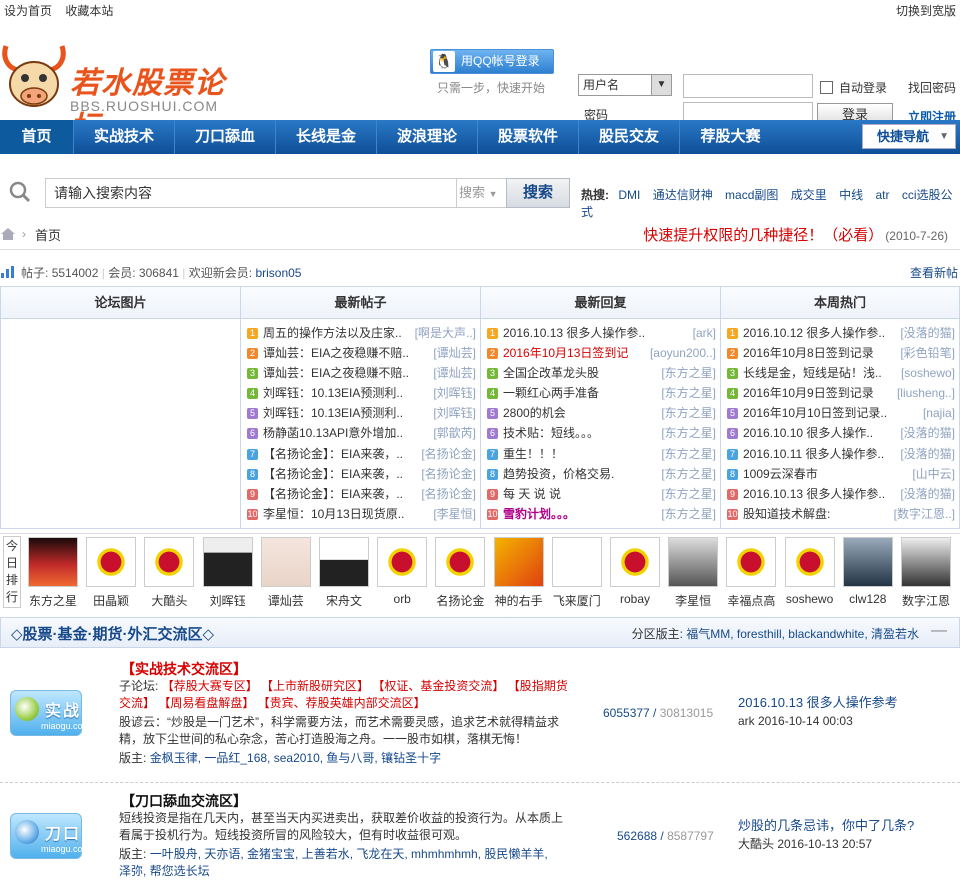  What do you see at coordinates (577, 600) in the screenshot?
I see `today-user-name: 飞来厦门` at bounding box center [577, 600].